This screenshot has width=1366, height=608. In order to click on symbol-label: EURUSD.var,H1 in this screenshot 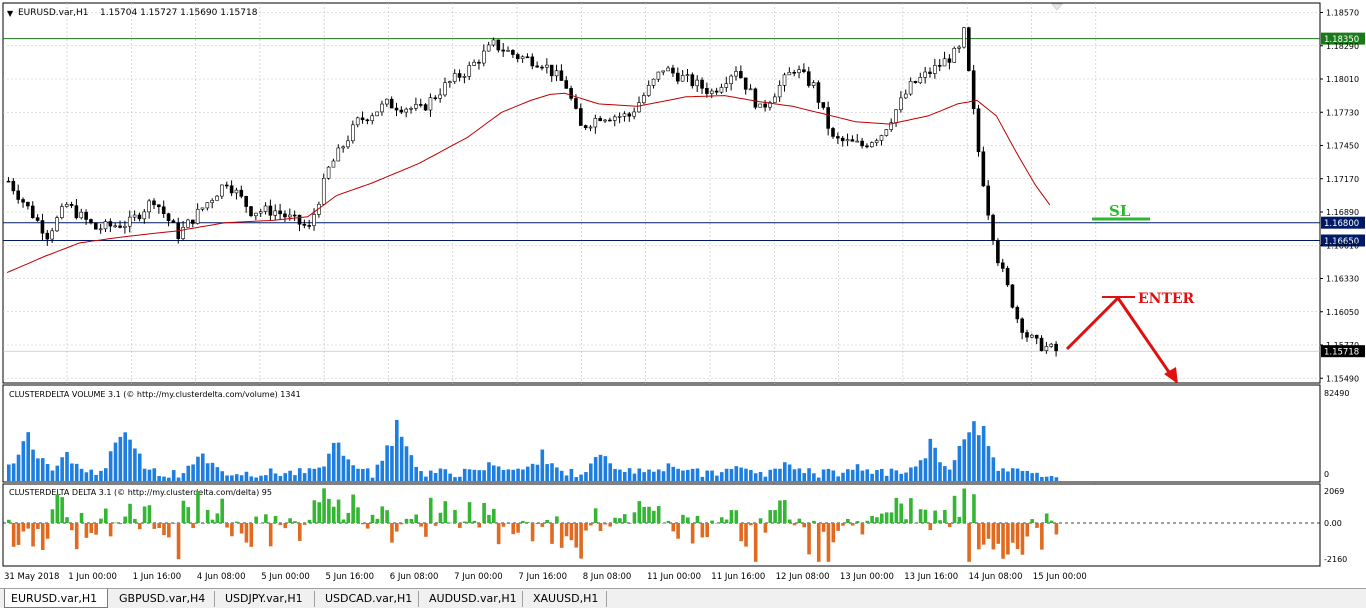, I will do `click(53, 13)`.